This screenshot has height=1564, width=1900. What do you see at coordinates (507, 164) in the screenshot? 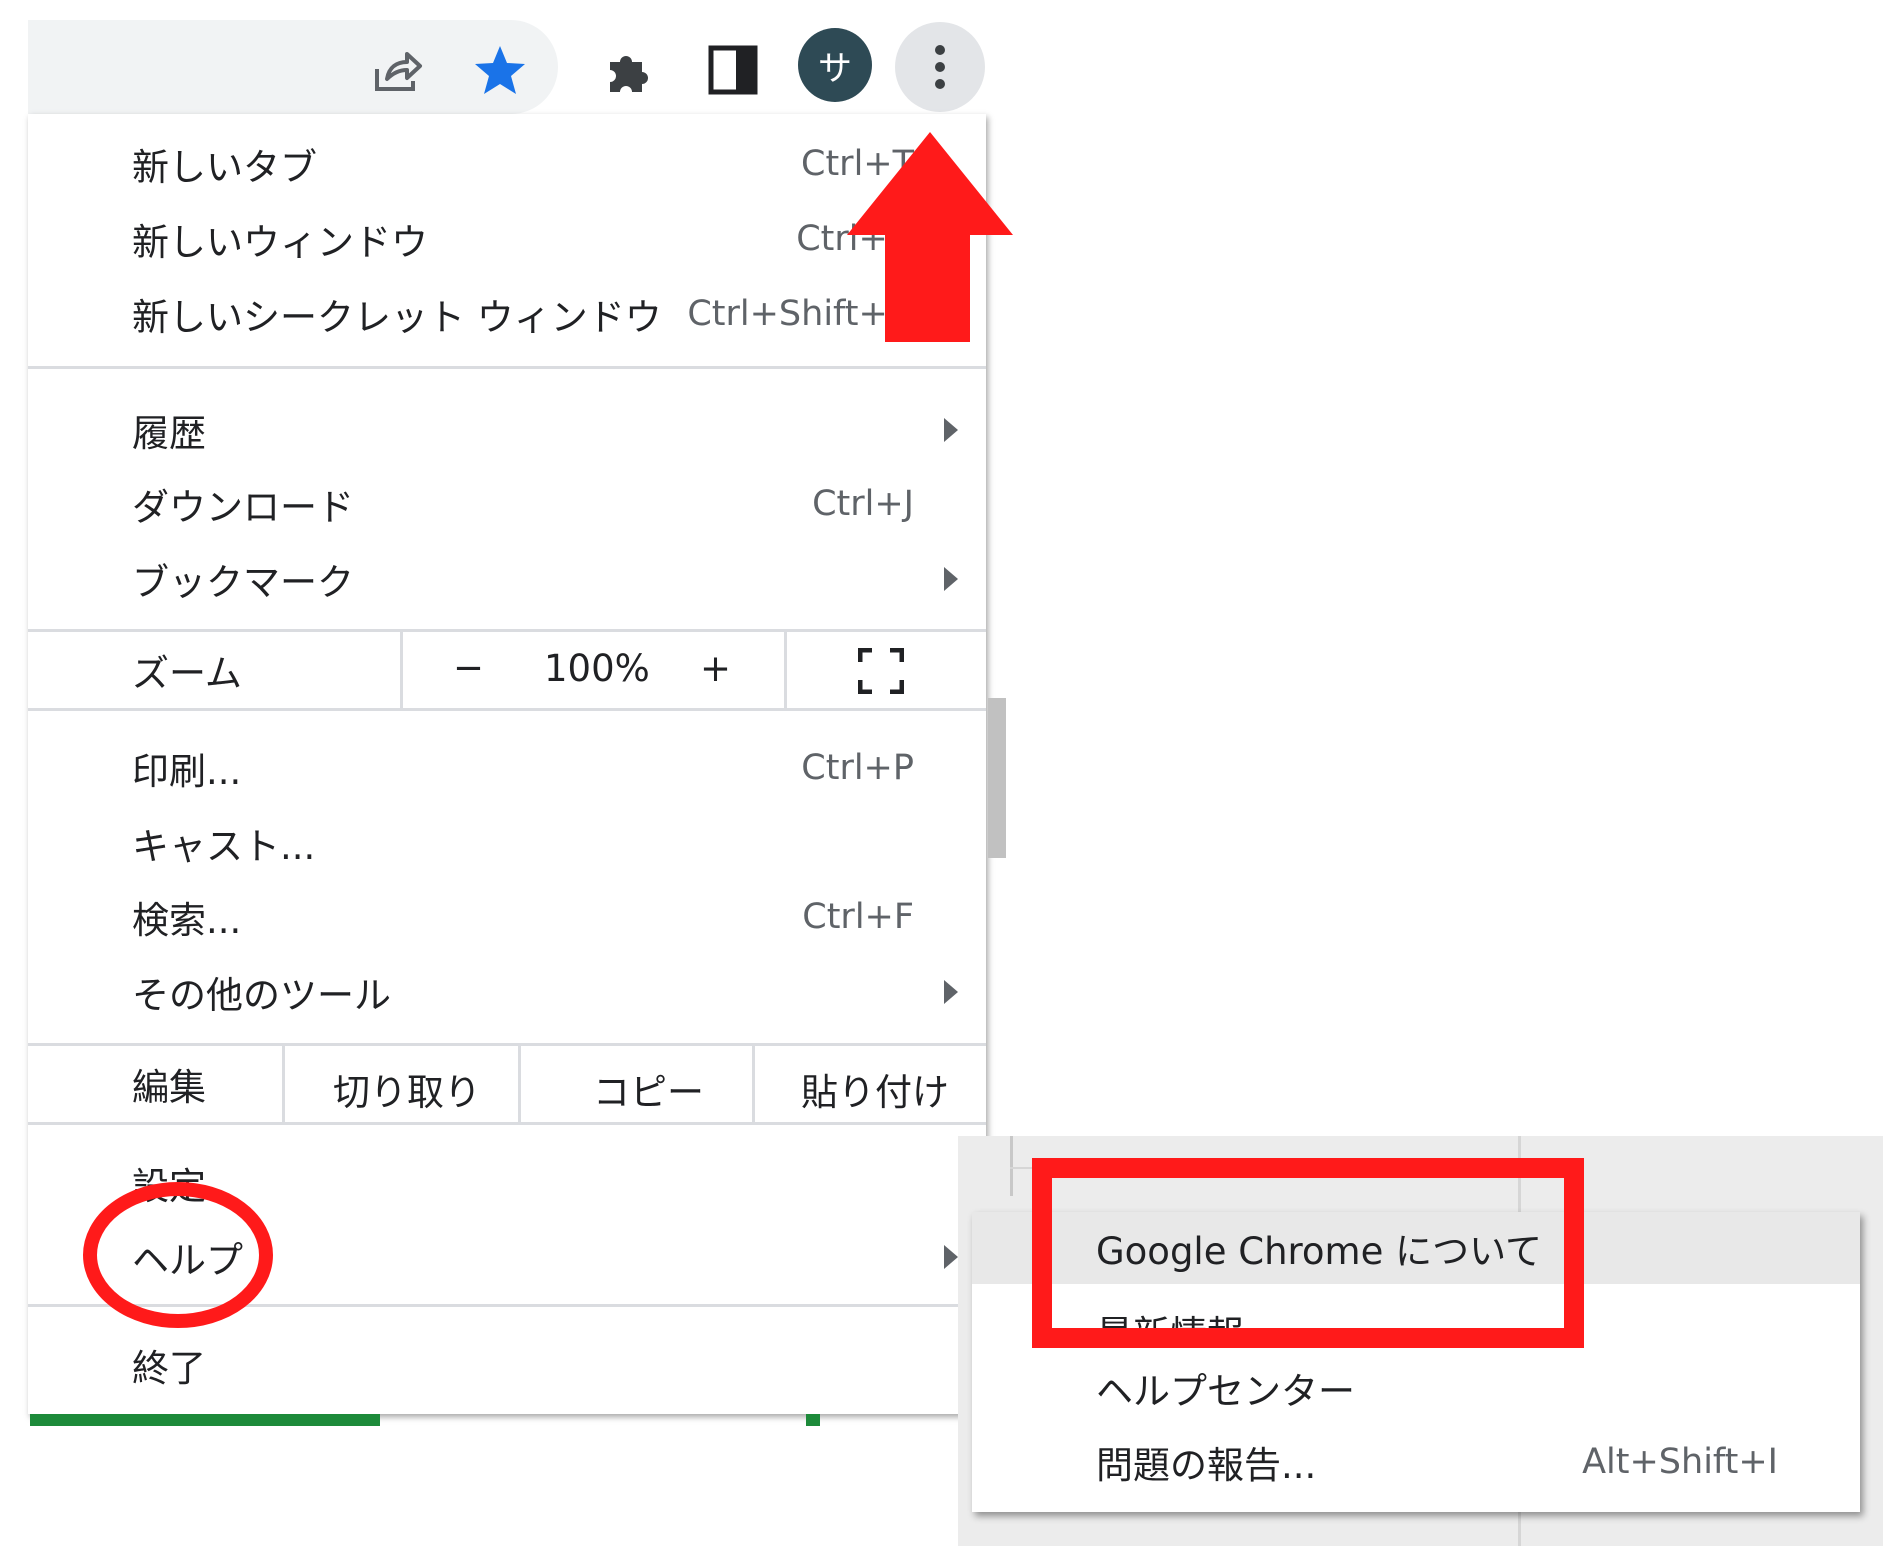
I see `menu-item-new-tab: 新しいタブ Ctrl+T` at bounding box center [507, 164].